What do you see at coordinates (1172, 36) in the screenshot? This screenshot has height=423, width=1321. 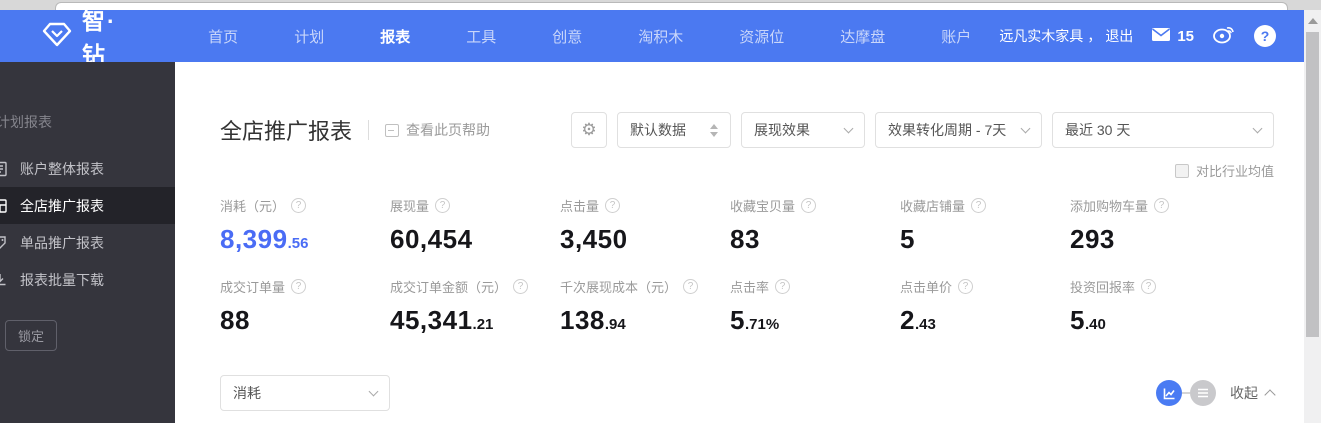 I see `mail-indicator: 15` at bounding box center [1172, 36].